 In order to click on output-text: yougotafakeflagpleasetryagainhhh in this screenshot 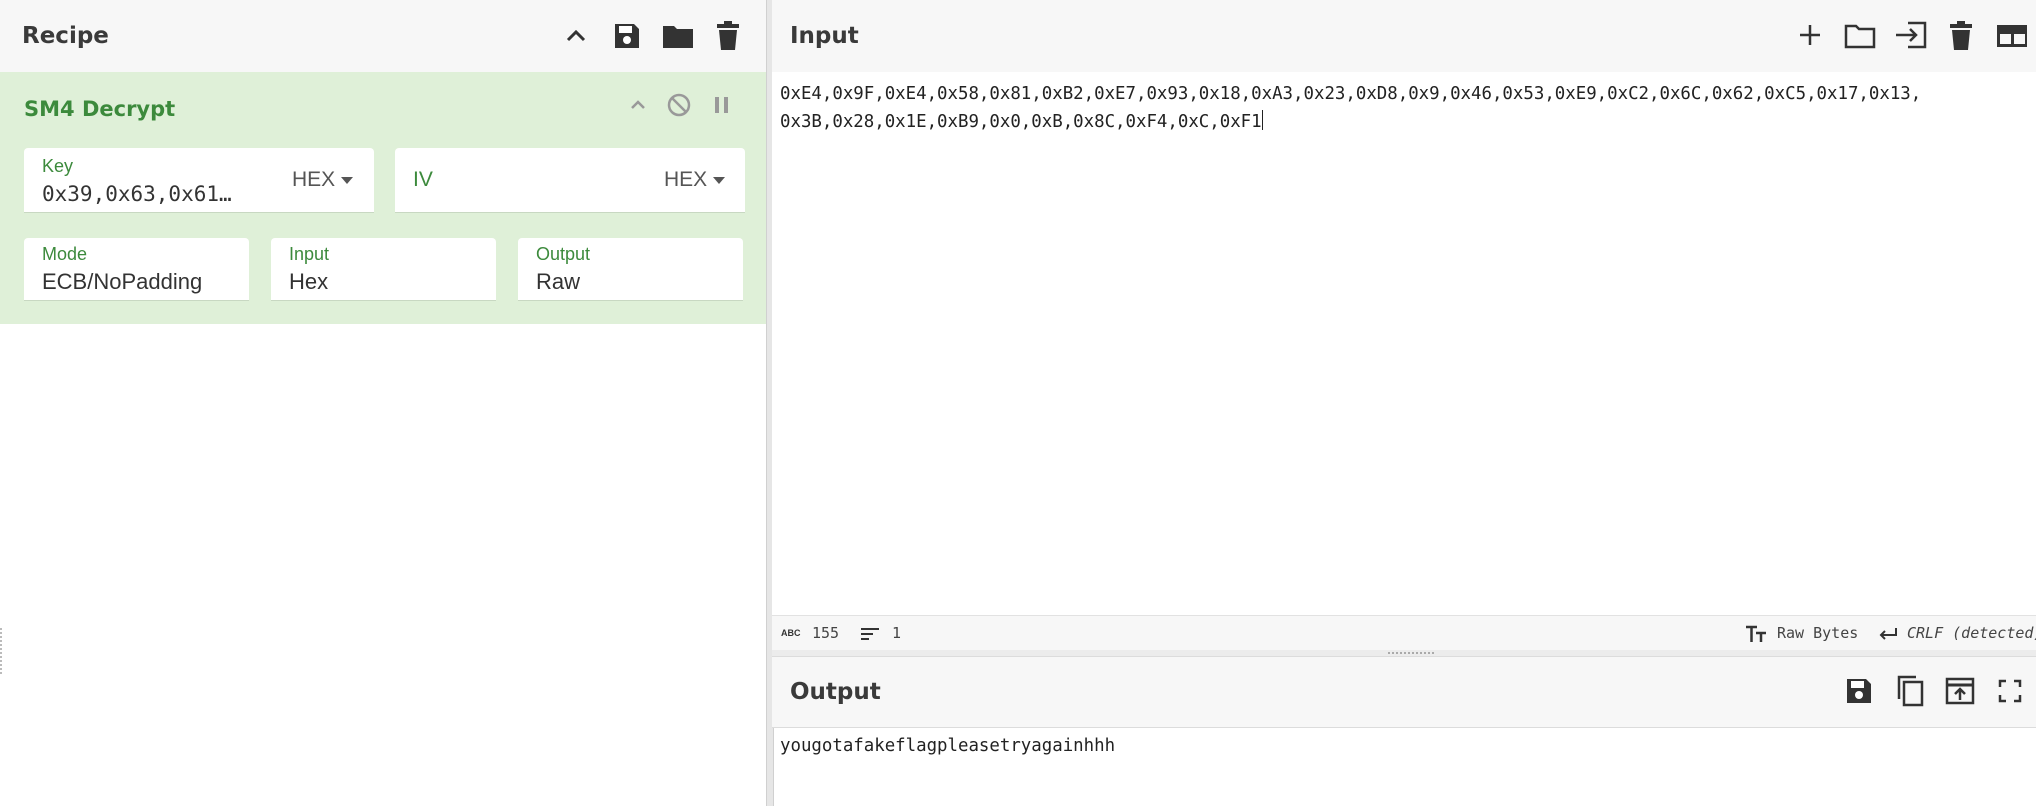, I will do `click(947, 746)`.